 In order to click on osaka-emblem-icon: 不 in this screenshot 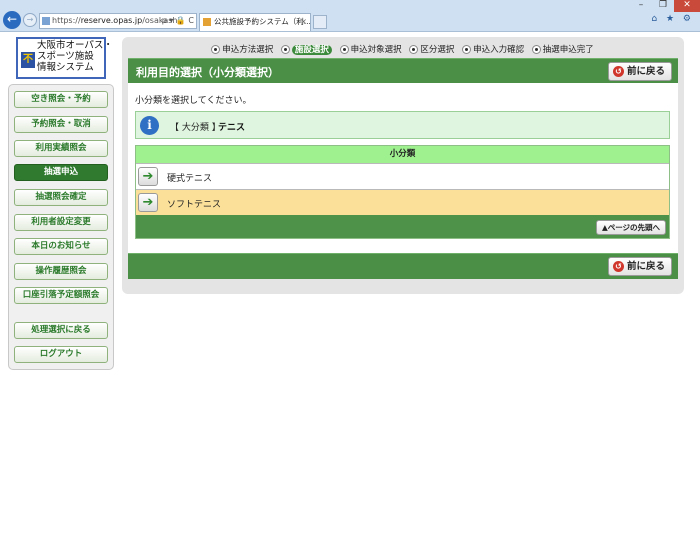, I will do `click(28, 60)`.